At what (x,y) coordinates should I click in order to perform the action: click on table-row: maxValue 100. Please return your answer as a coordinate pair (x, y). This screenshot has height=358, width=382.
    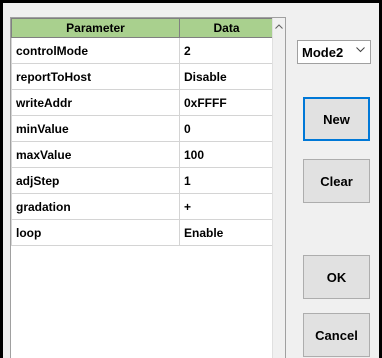
    Looking at the image, I should click on (142, 154).